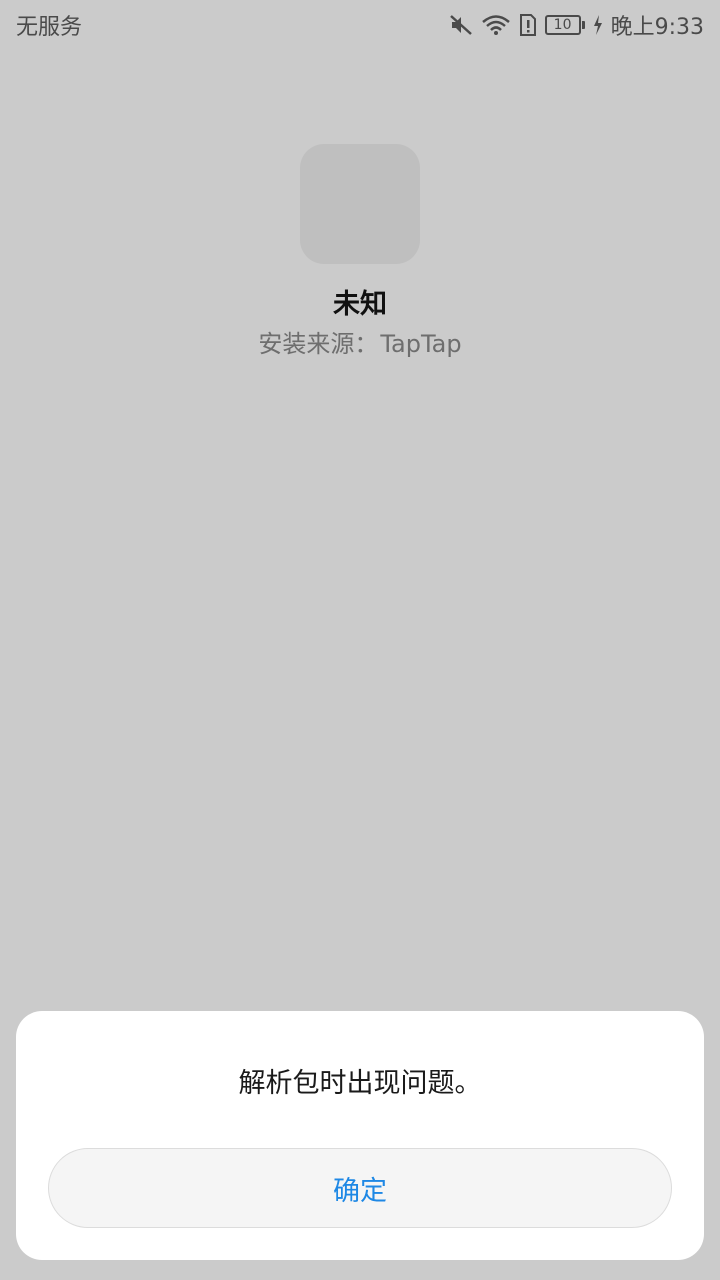  What do you see at coordinates (360, 25) in the screenshot?
I see `status-bar: 无服务 10 晚上9:33` at bounding box center [360, 25].